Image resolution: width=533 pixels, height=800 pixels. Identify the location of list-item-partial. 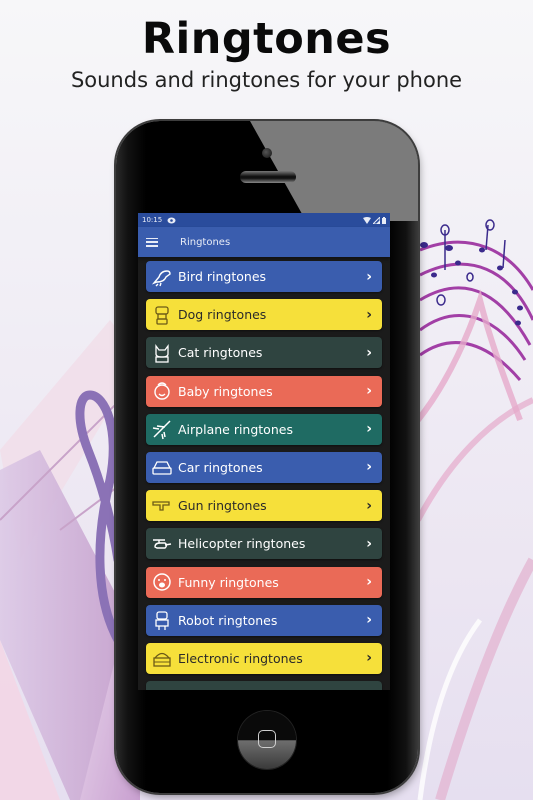
(264, 685).